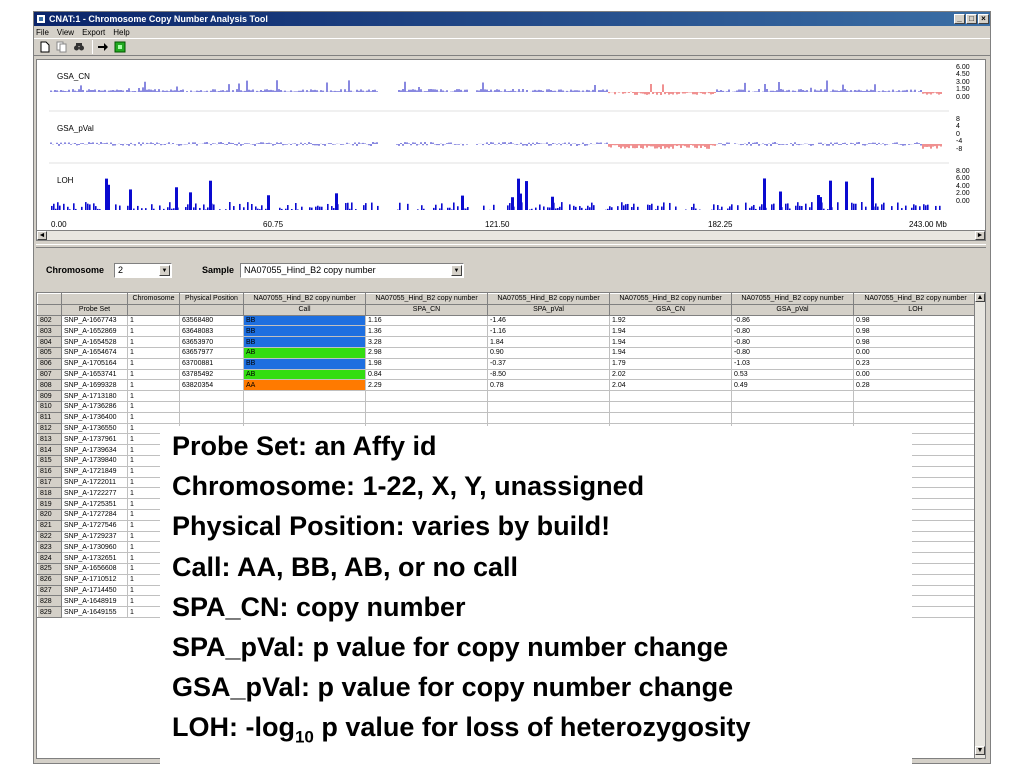  I want to click on row-number: 826, so click(49, 579).